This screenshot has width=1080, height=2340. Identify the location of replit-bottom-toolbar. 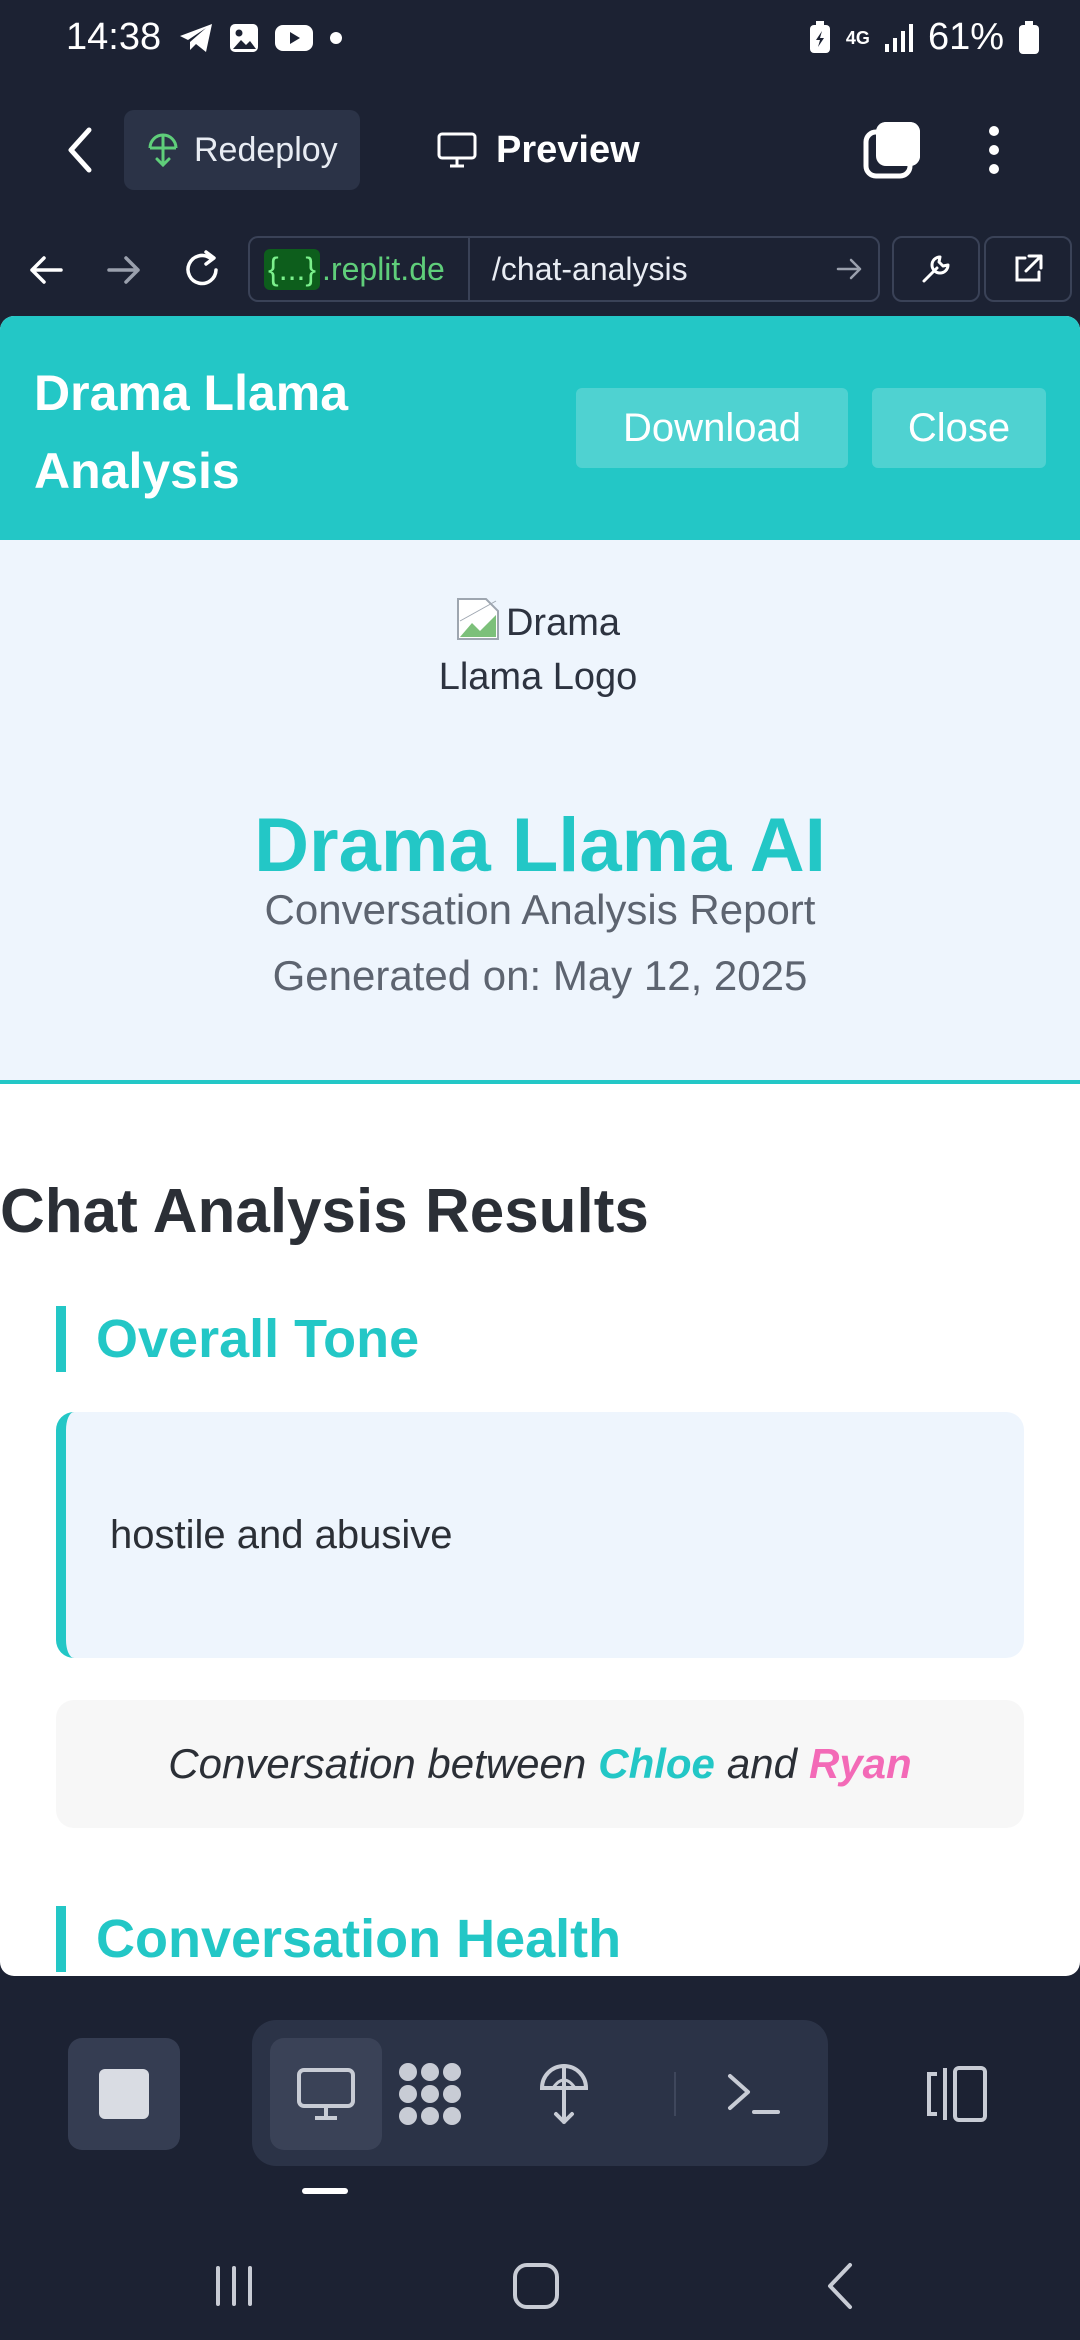
(540, 2110).